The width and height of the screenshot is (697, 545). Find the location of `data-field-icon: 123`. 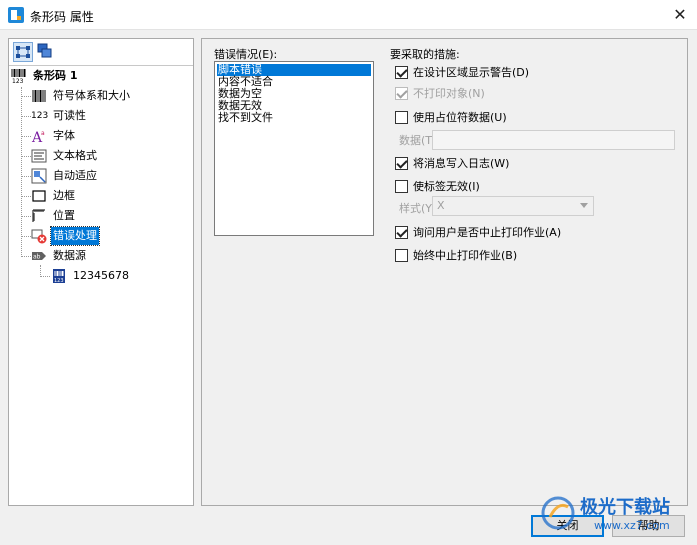

data-field-icon: 123 is located at coordinates (59, 276).